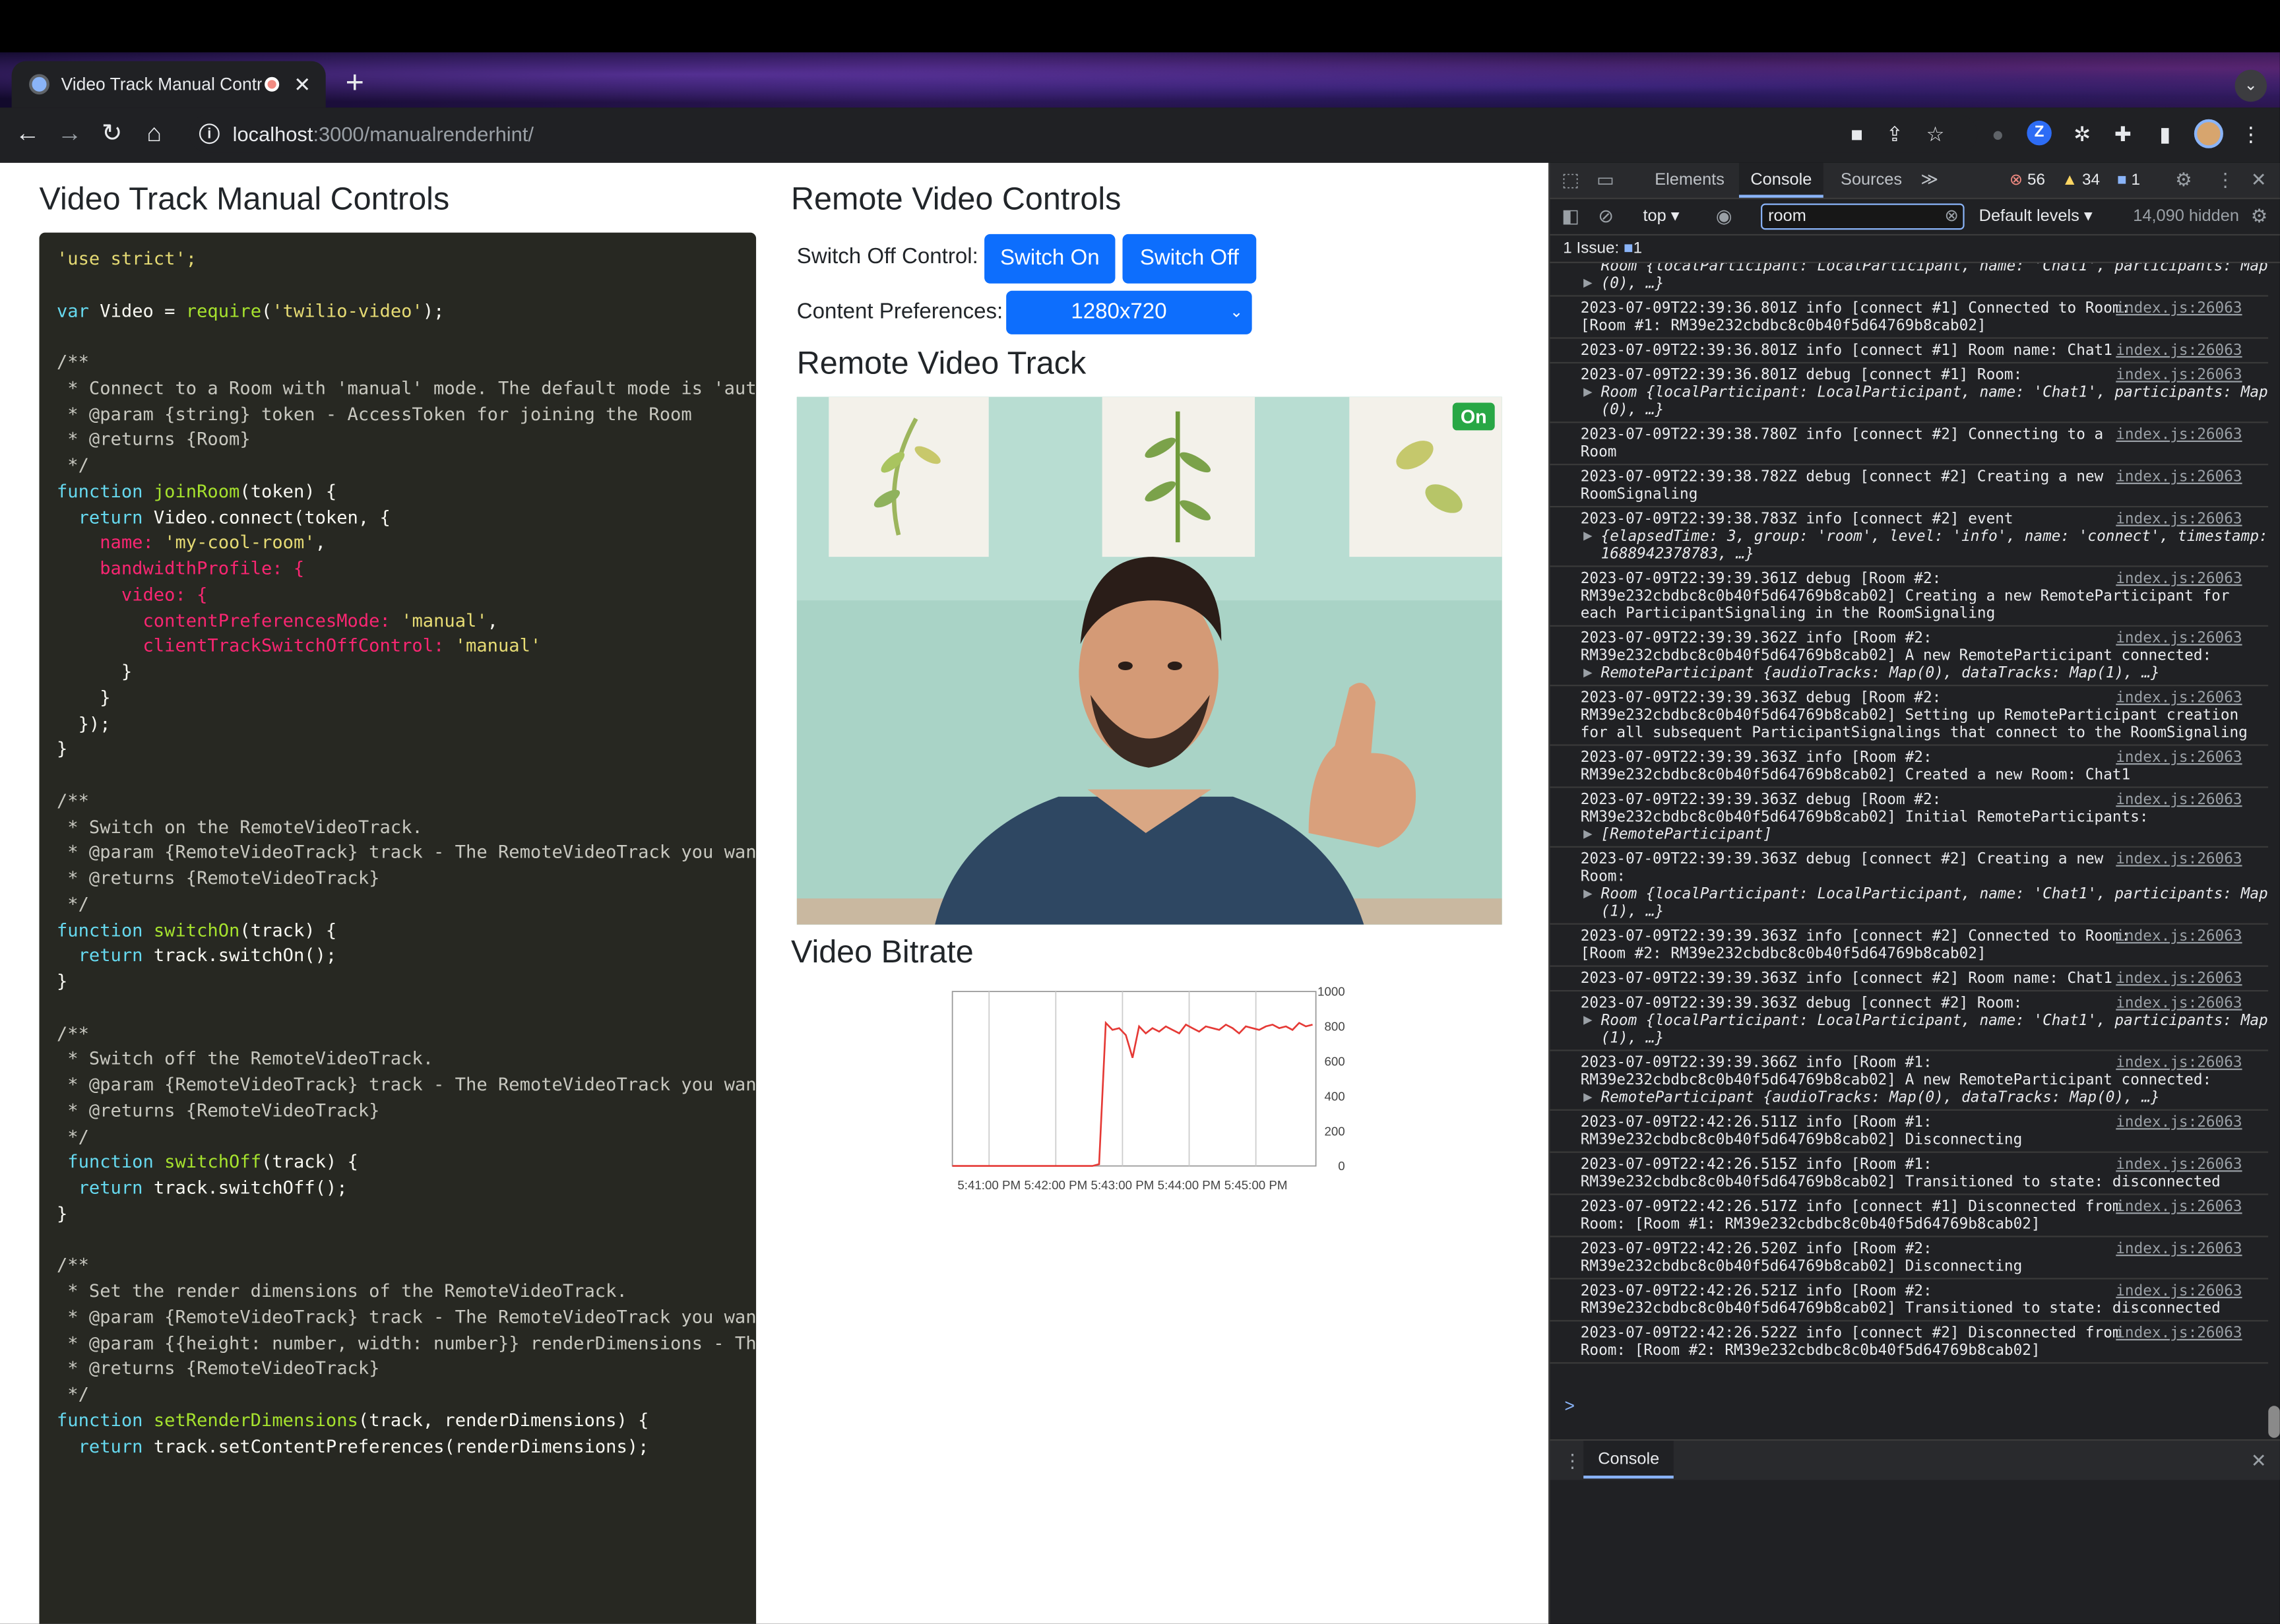  I want to click on console-scrollbar, so click(2274, 1422).